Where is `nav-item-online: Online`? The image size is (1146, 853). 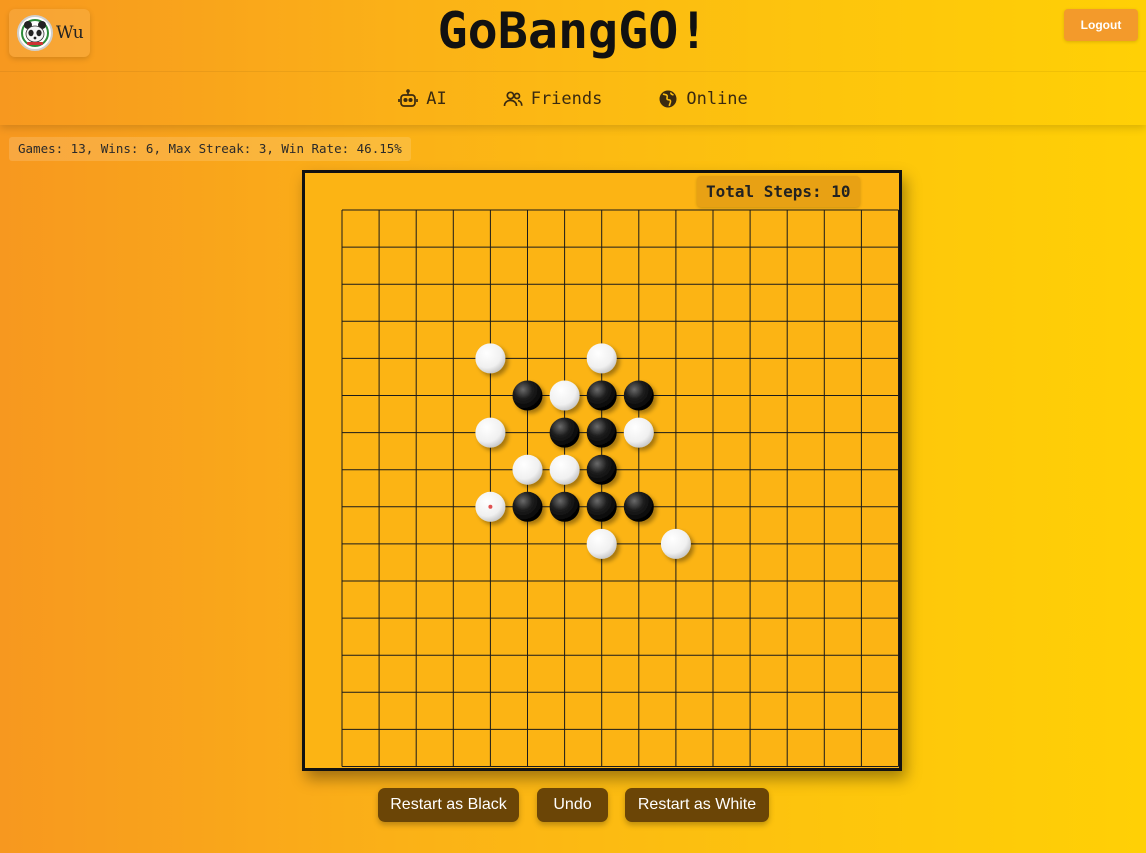 nav-item-online: Online is located at coordinates (703, 99).